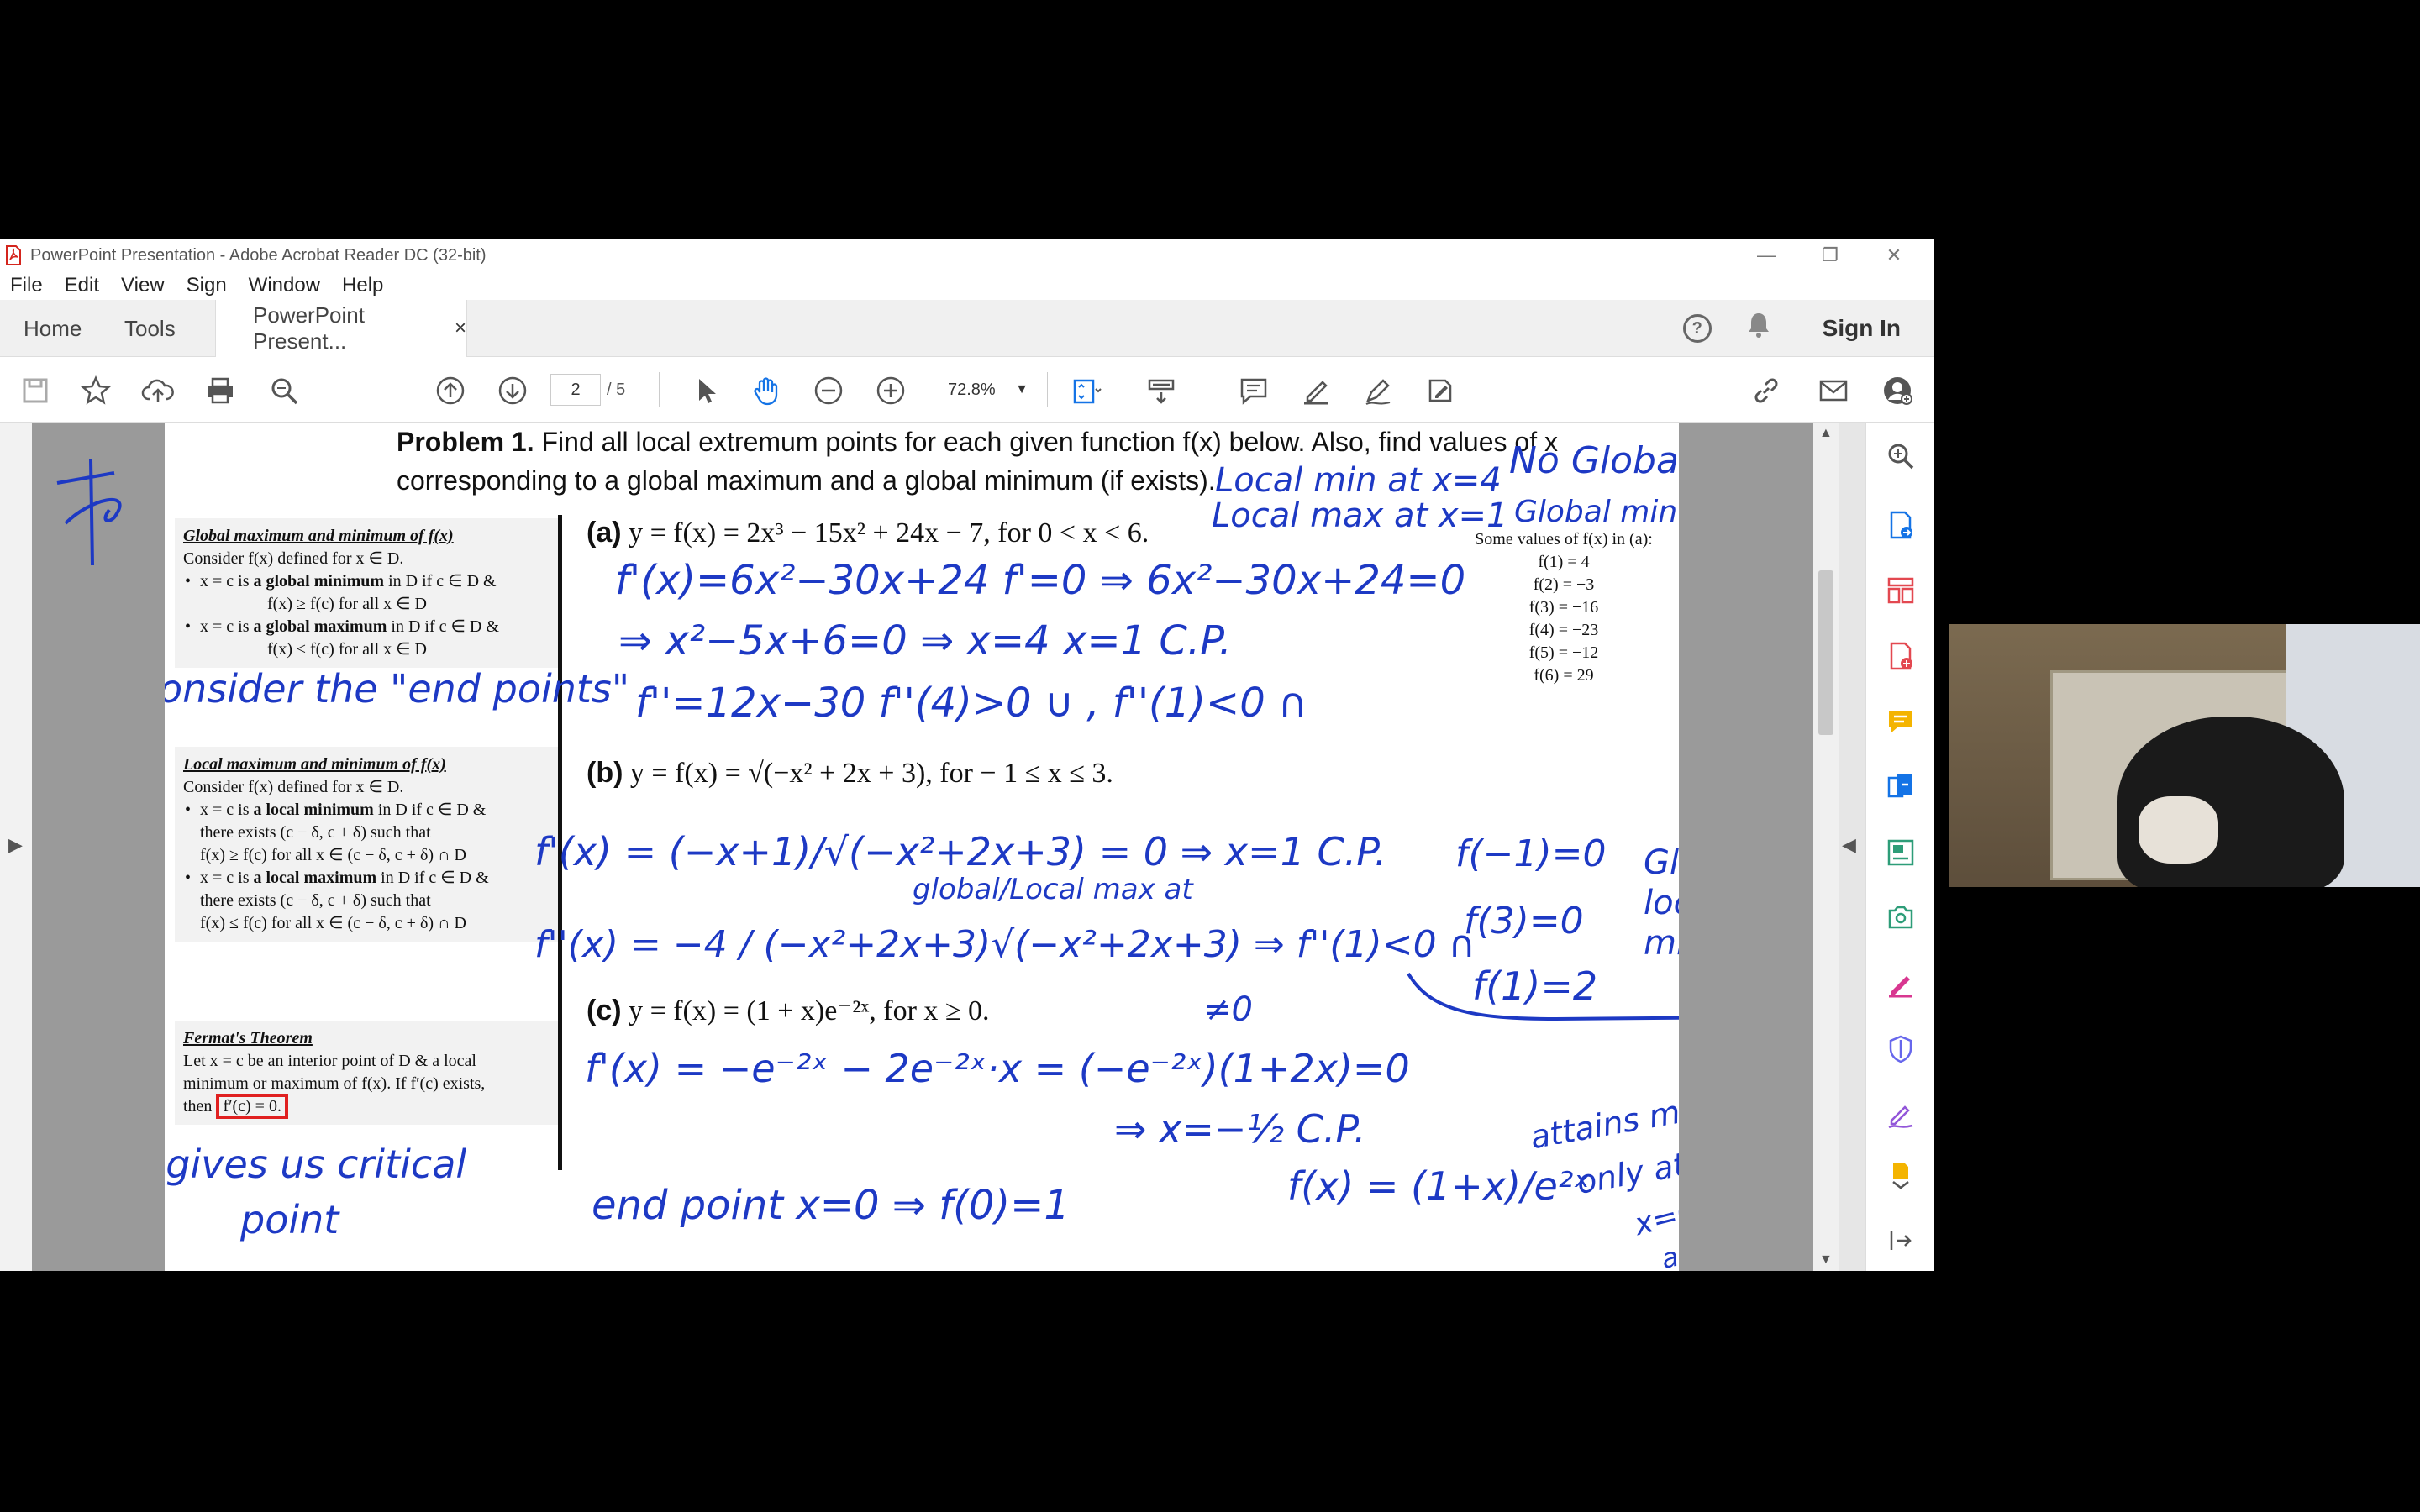 This screenshot has width=2420, height=1512. Describe the element at coordinates (1440, 390) in the screenshot. I see `fill-sign-icon` at that location.